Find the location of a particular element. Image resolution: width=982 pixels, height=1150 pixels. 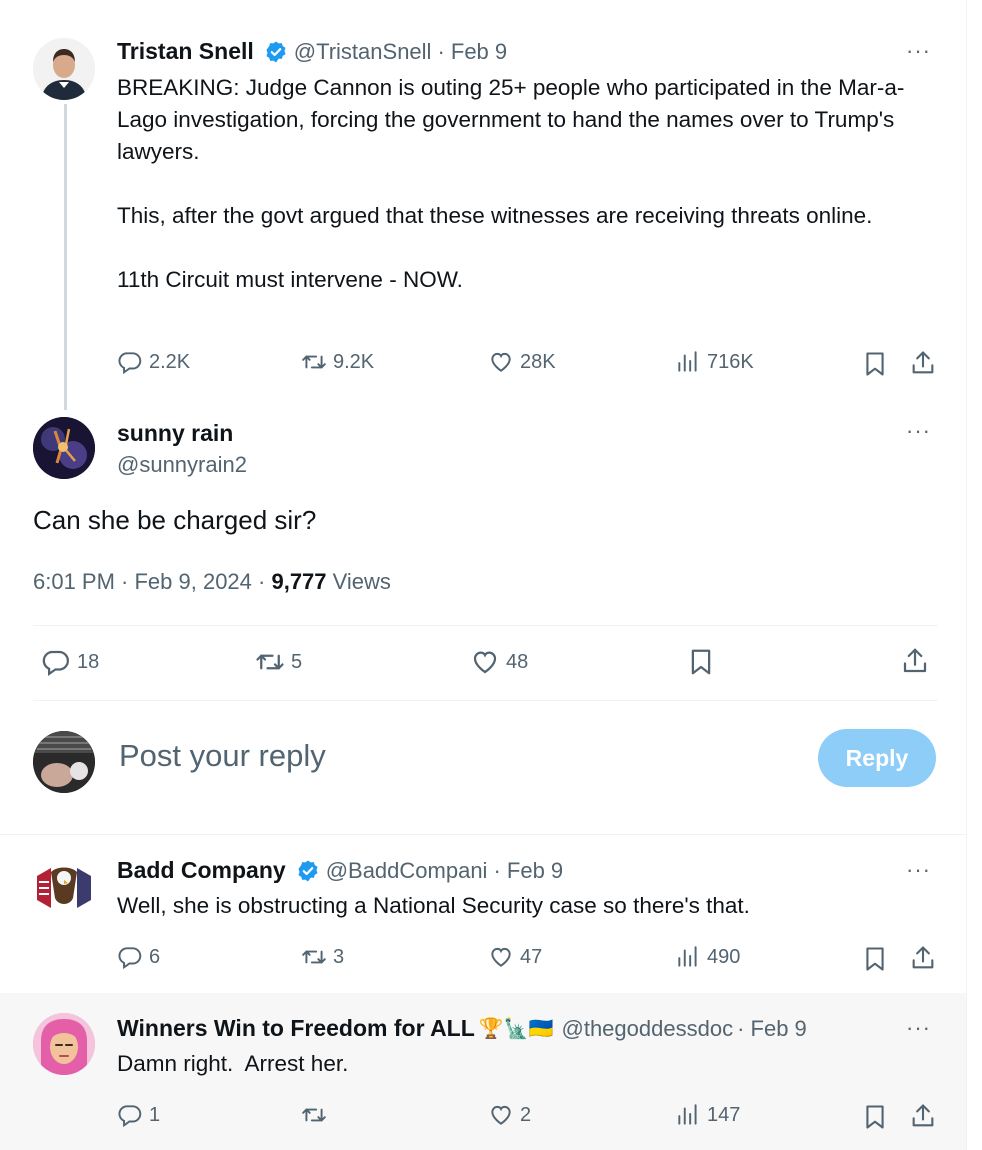

author-handle: @thegoddessdoc is located at coordinates (648, 1029).